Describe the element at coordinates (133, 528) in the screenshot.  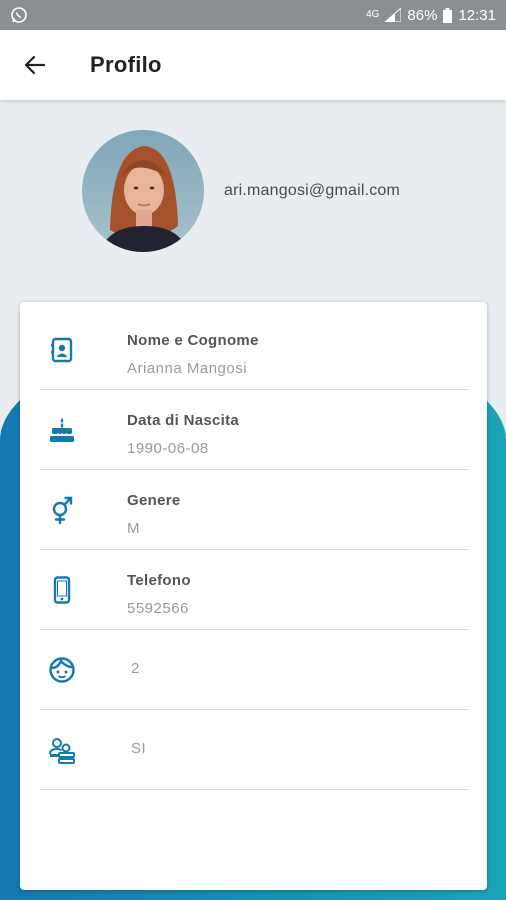
I see `field-value: M` at that location.